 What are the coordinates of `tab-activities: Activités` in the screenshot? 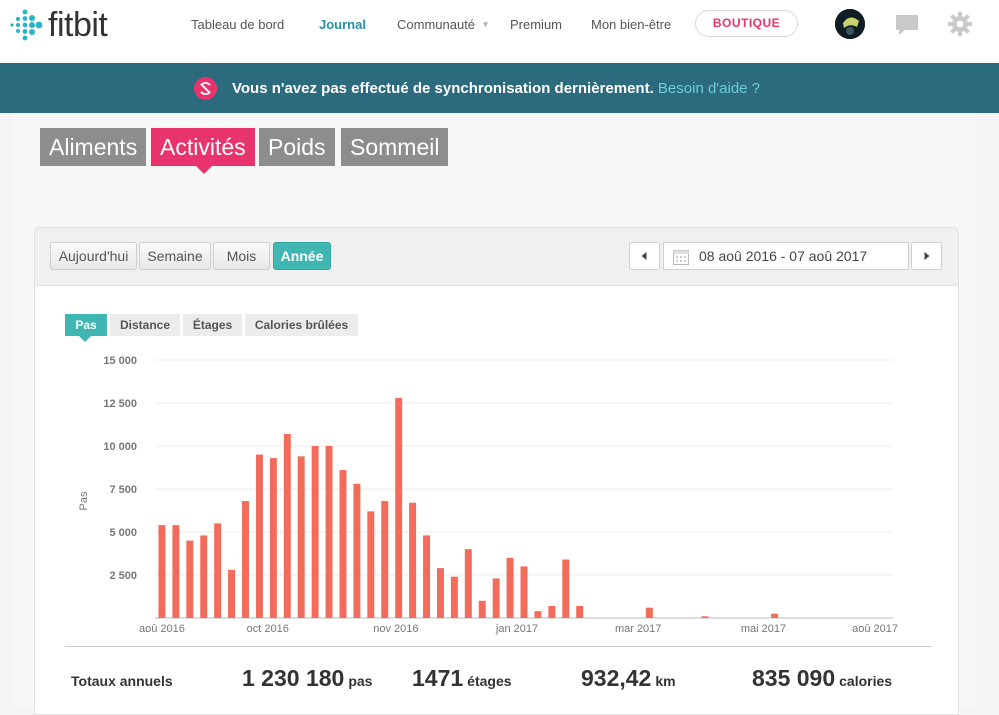 It's located at (203, 151).